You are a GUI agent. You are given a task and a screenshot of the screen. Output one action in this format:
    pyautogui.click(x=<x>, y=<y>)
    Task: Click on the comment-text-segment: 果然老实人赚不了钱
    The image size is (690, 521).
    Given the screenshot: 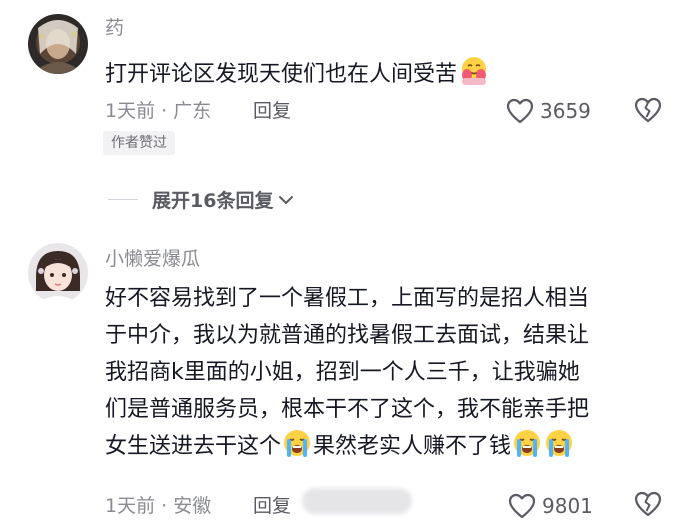 What is the action you would take?
    pyautogui.click(x=412, y=446)
    